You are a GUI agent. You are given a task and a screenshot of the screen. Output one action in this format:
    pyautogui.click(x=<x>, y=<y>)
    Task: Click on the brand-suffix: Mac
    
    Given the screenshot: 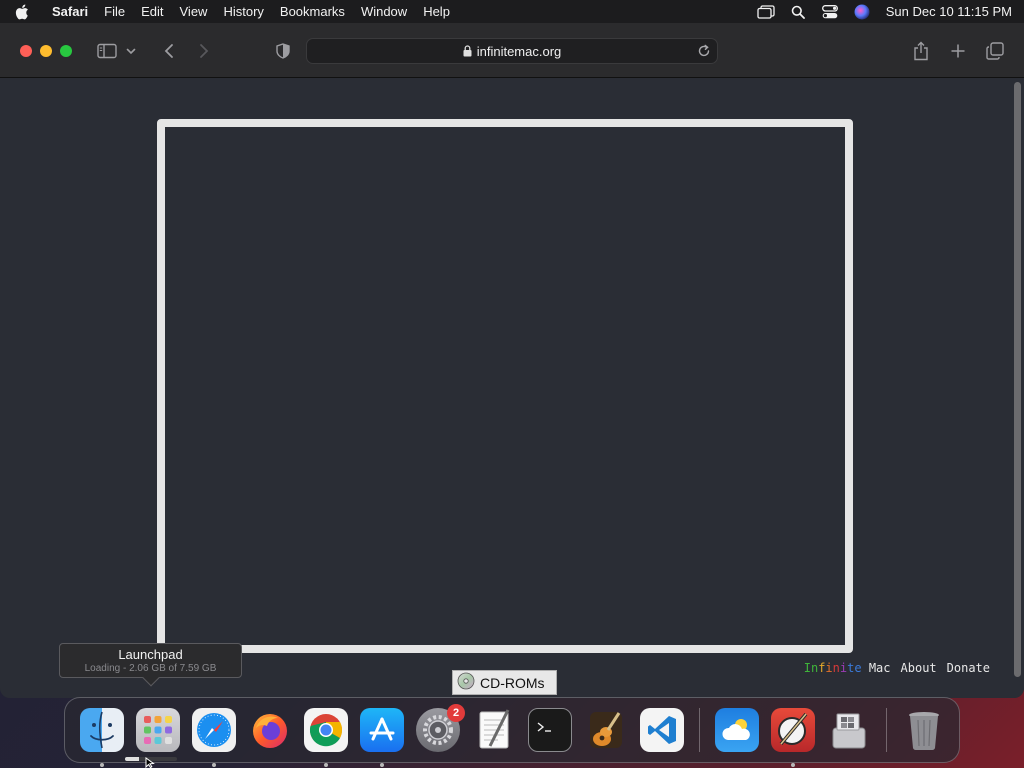 What is the action you would take?
    pyautogui.click(x=879, y=668)
    